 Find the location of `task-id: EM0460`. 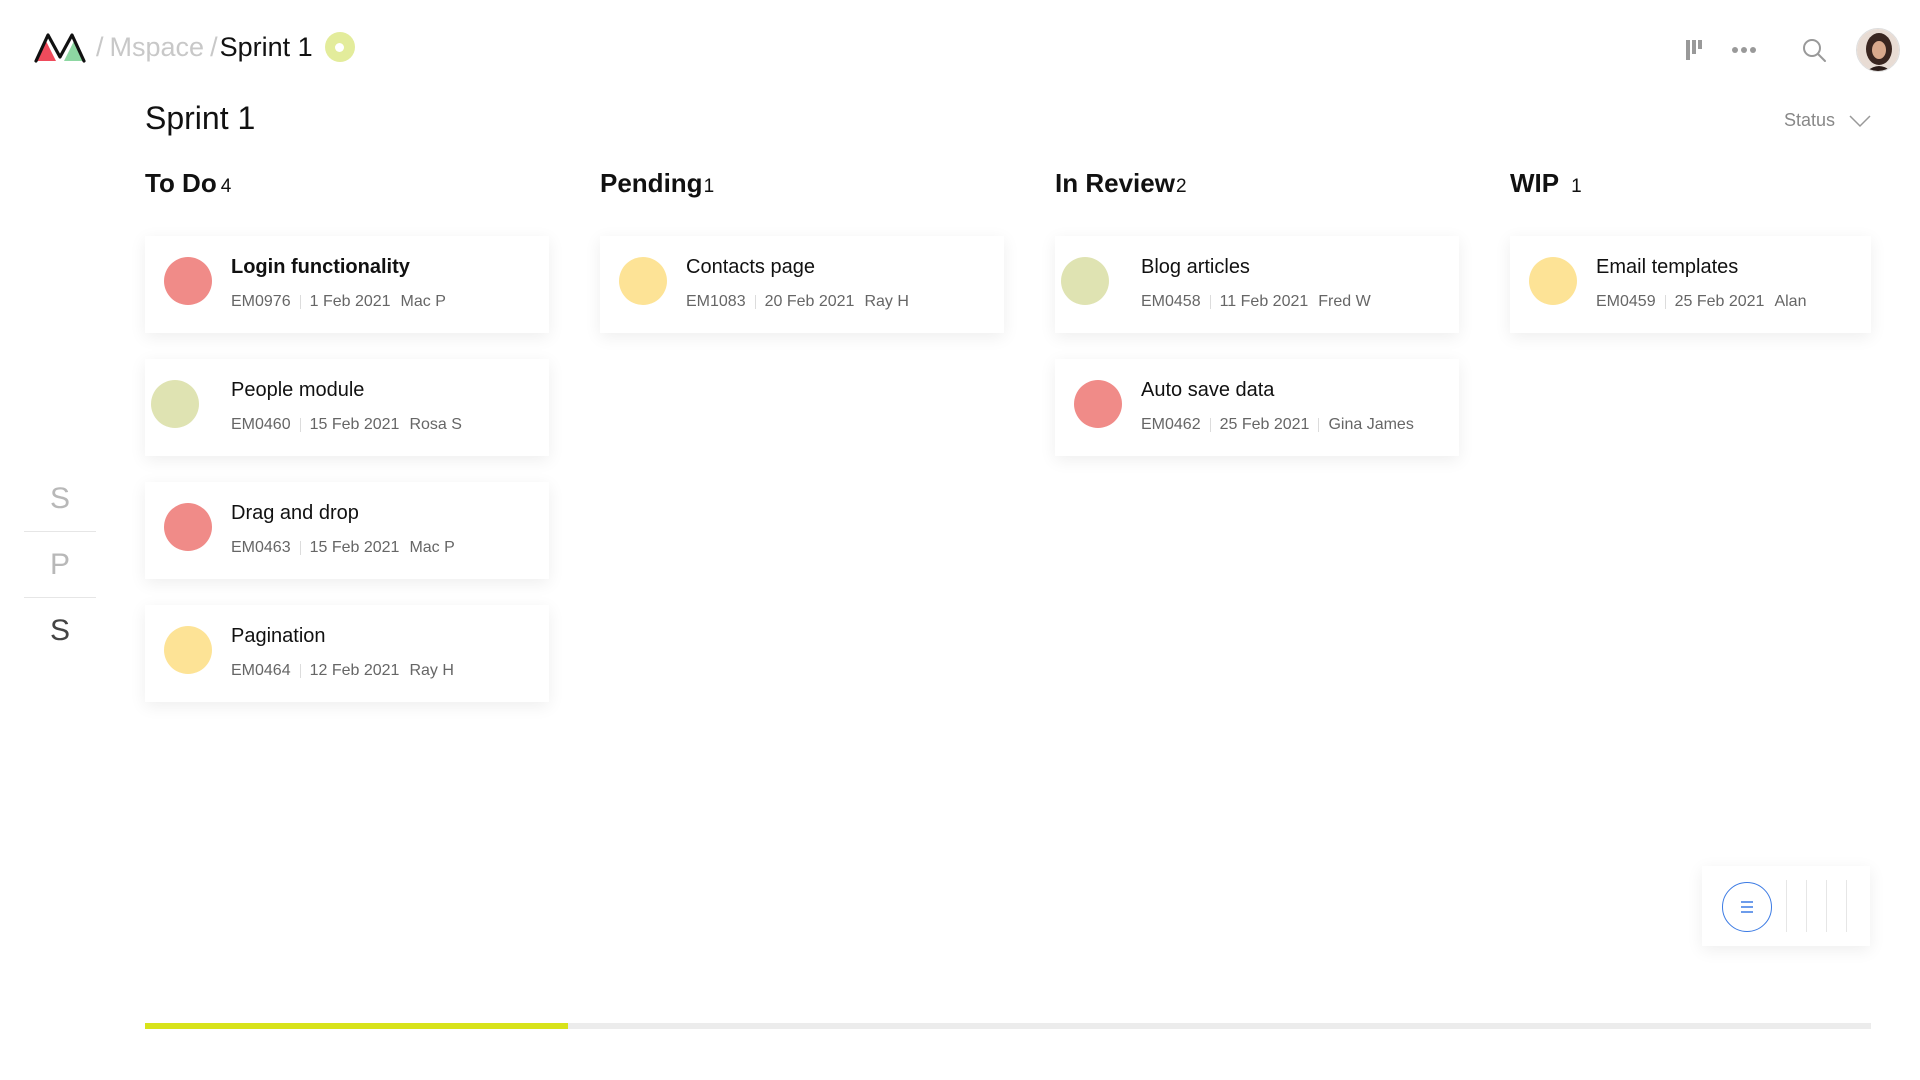

task-id: EM0460 is located at coordinates (261, 424).